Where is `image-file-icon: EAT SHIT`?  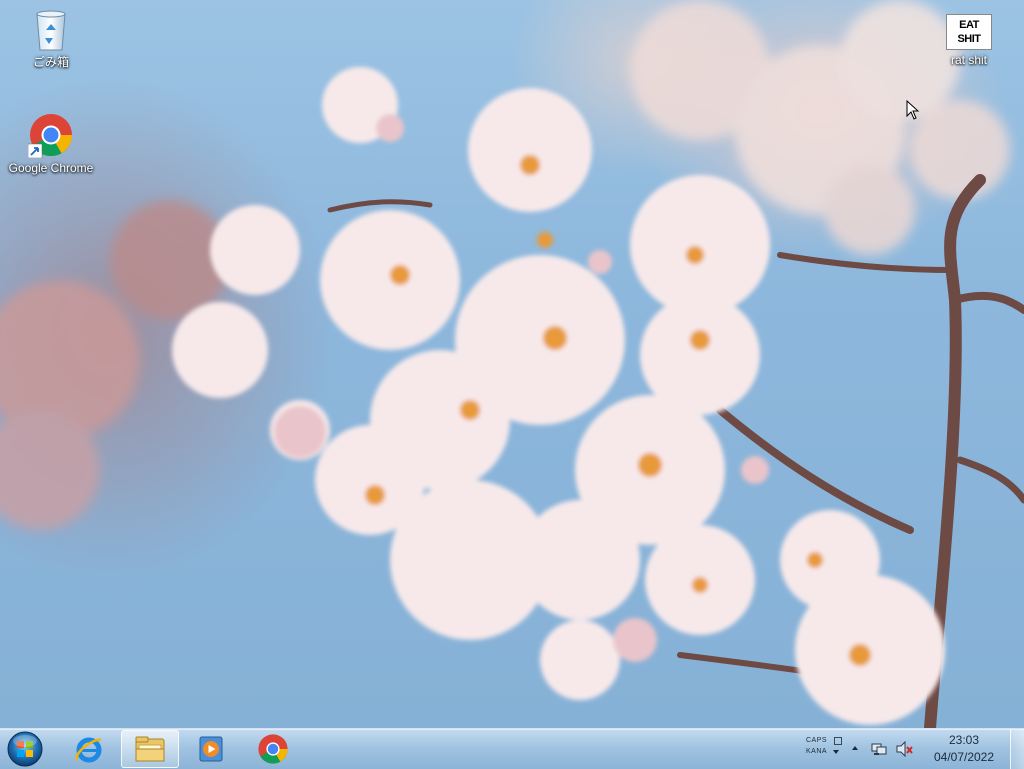 image-file-icon: EAT SHIT is located at coordinates (969, 32).